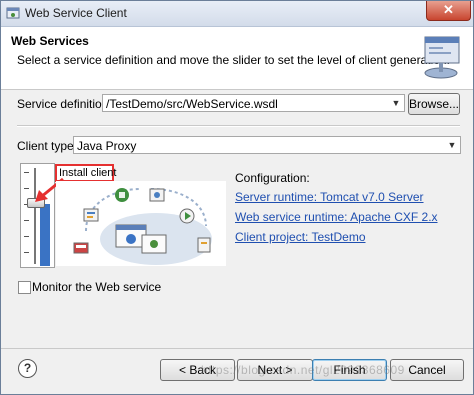 This screenshot has width=474, height=395. I want to click on watermark-text: https://blog.csdn.net/gl2092368609, so click(303, 370).